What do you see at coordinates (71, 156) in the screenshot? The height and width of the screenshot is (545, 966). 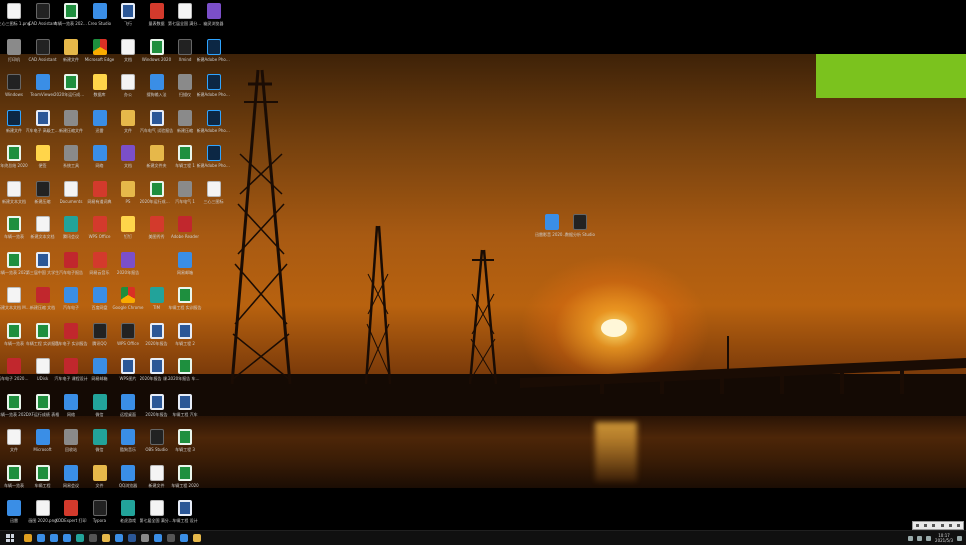 I see `desktop-icon: 系统工具` at bounding box center [71, 156].